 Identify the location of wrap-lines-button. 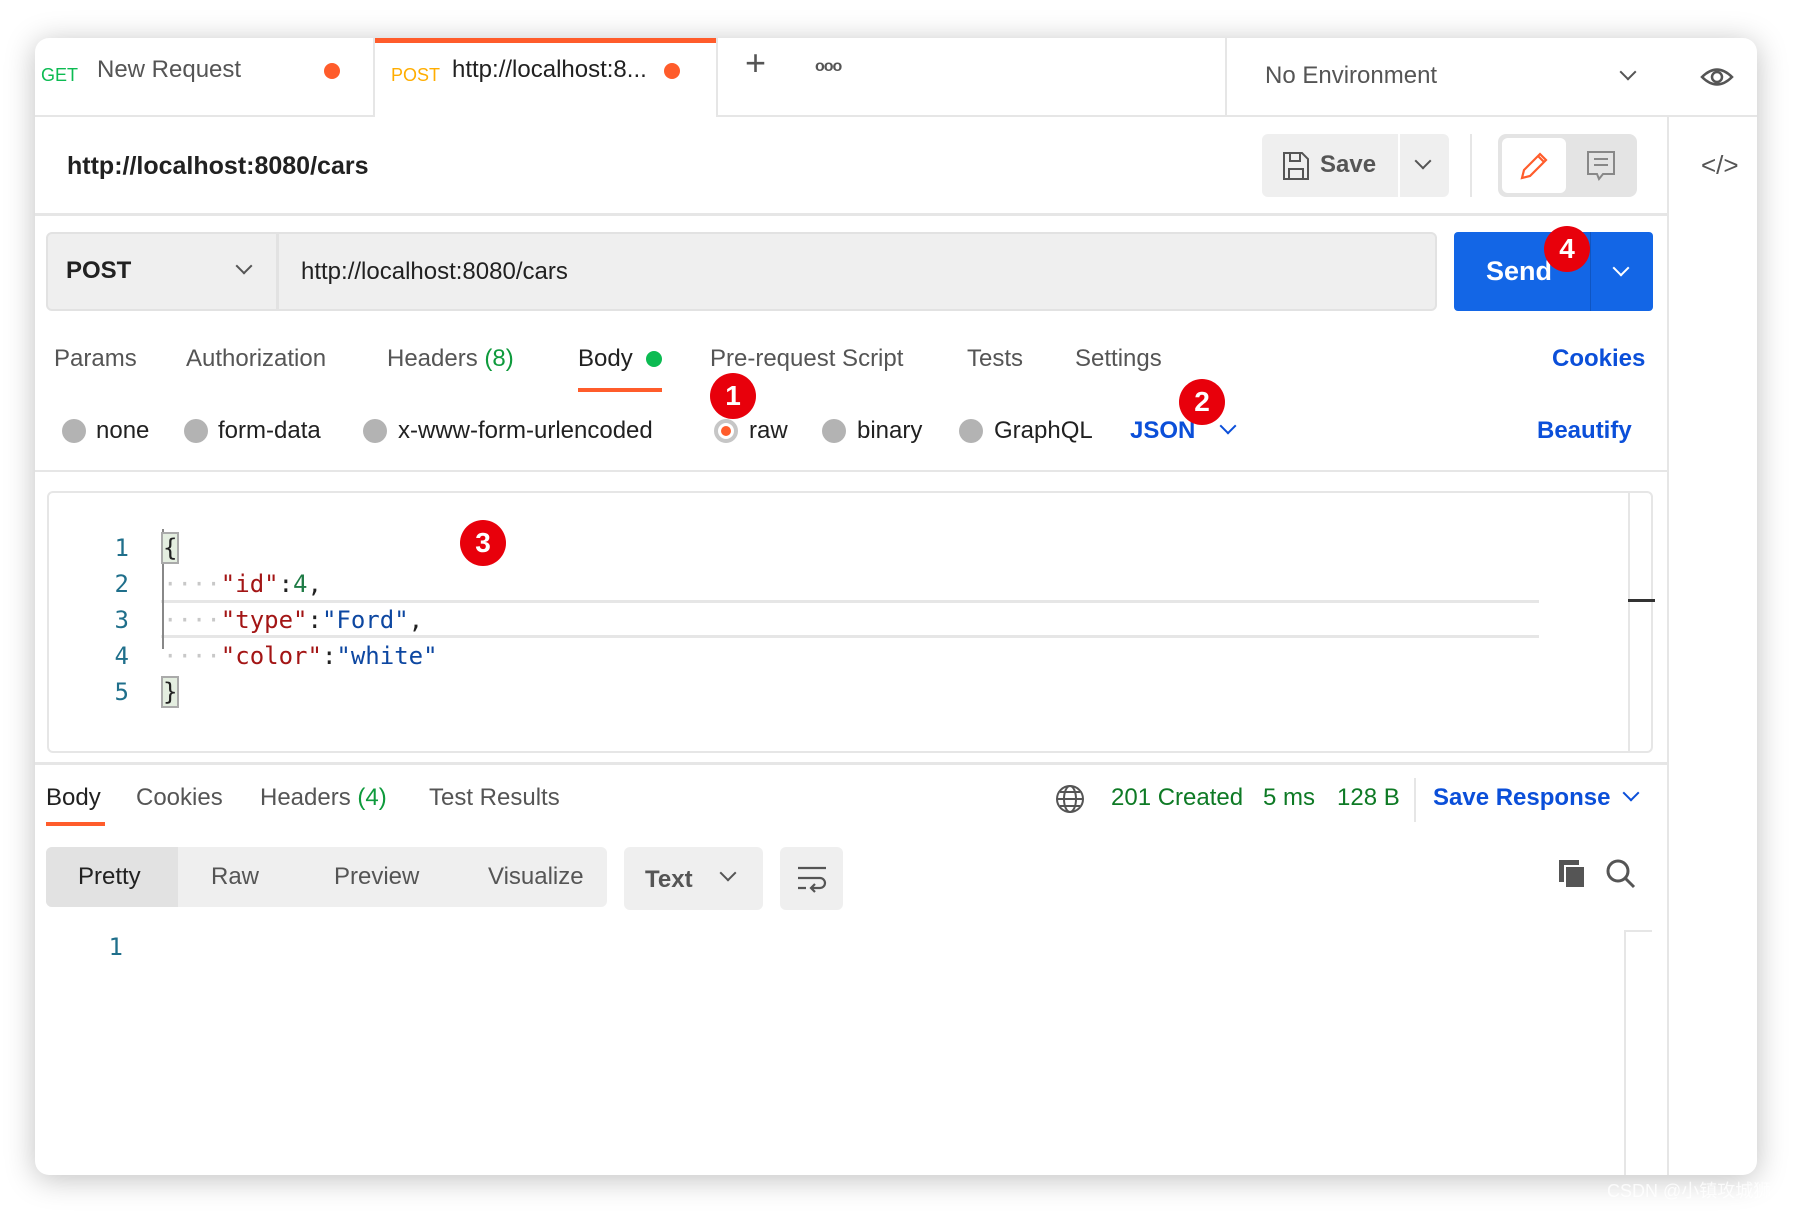
(811, 878).